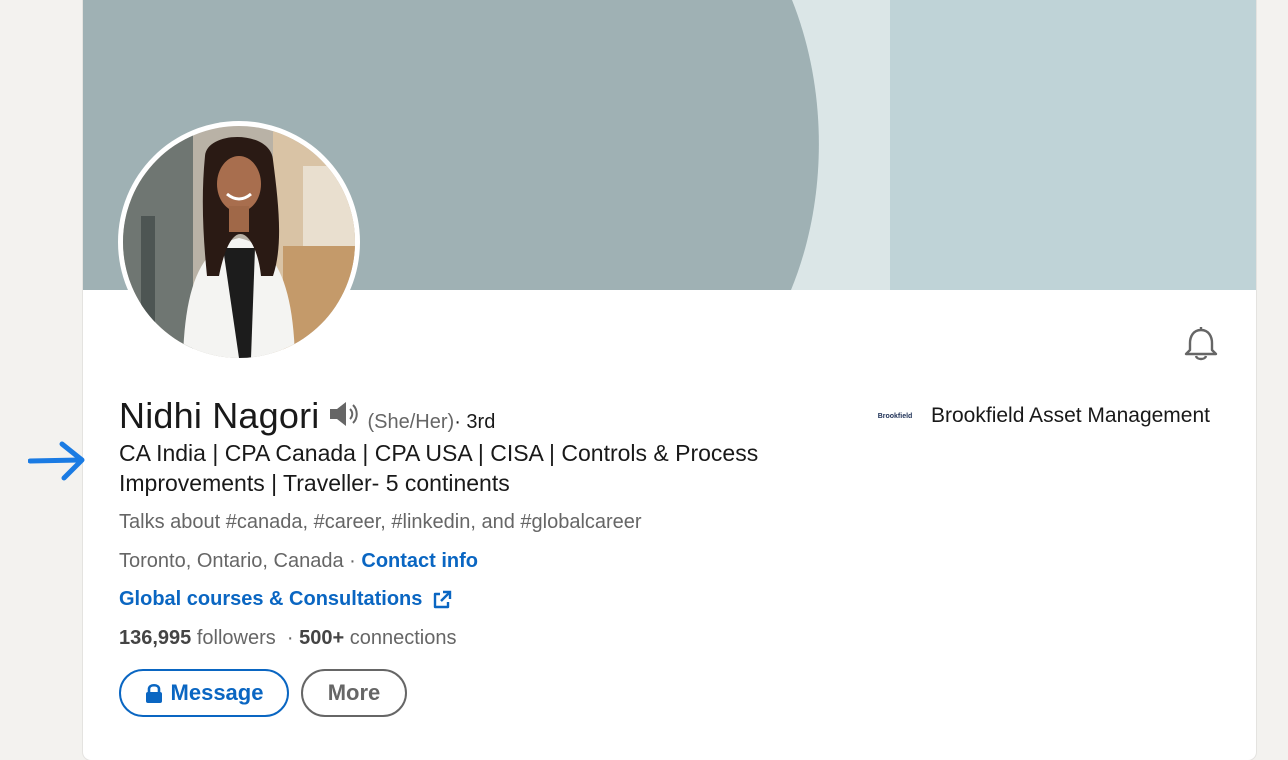 The image size is (1288, 760). I want to click on current-company: Brookfield Brookfield Asset Management, so click(1041, 416).